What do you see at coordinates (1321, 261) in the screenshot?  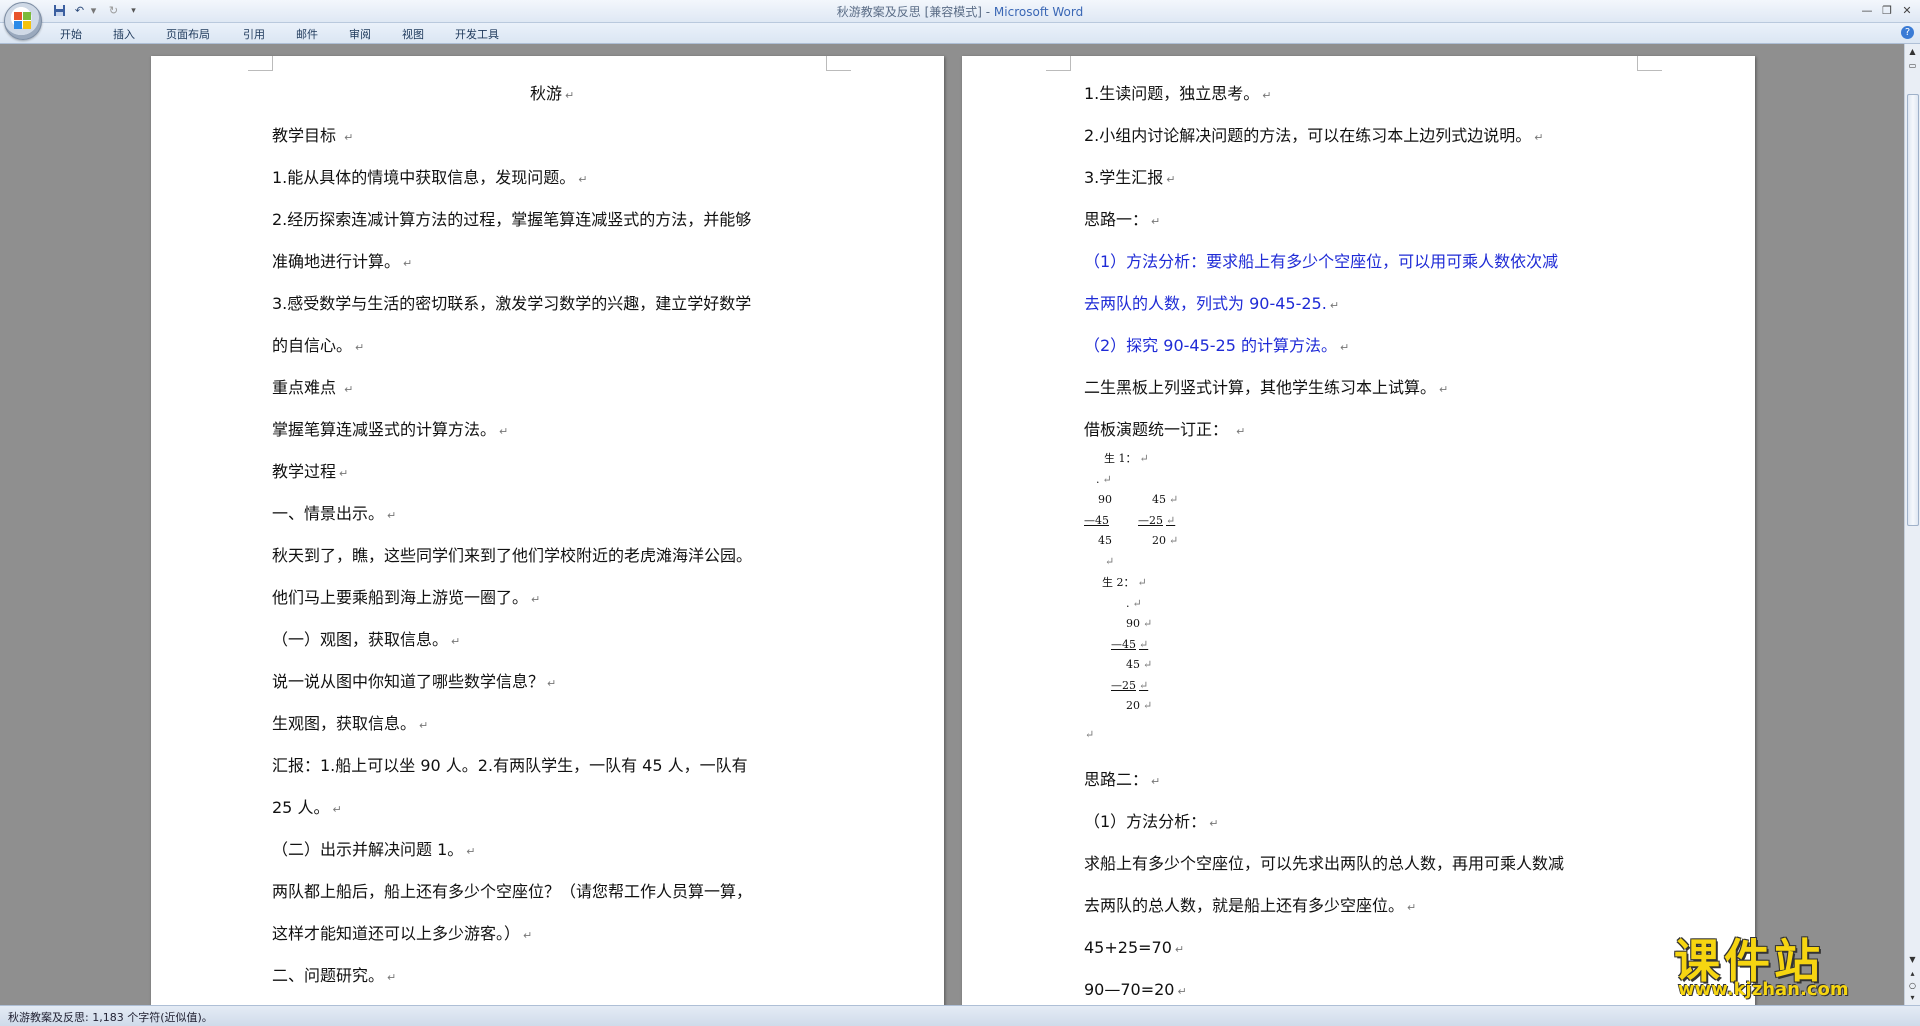 I see `paragraph-highlighted: （1）方法分析：要求船上有多少个空座位，可以用可乘人数依次减` at bounding box center [1321, 261].